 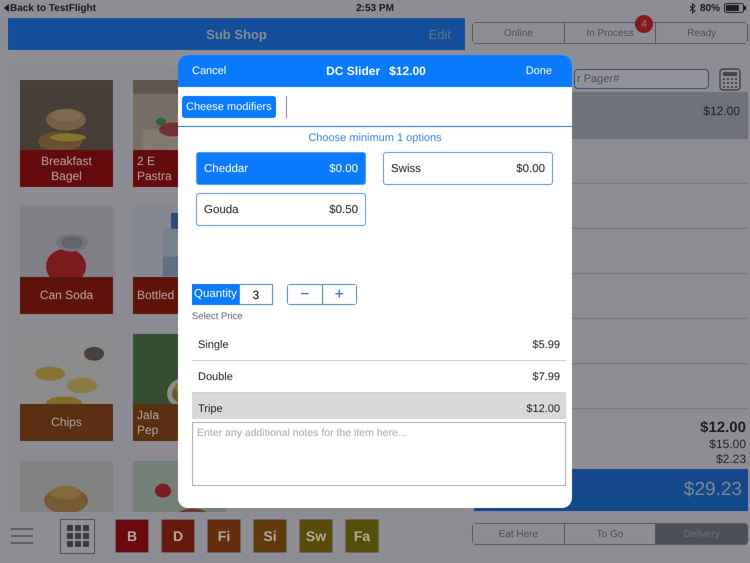 What do you see at coordinates (66, 168) in the screenshot?
I see `item-label: Breakfast Bagel` at bounding box center [66, 168].